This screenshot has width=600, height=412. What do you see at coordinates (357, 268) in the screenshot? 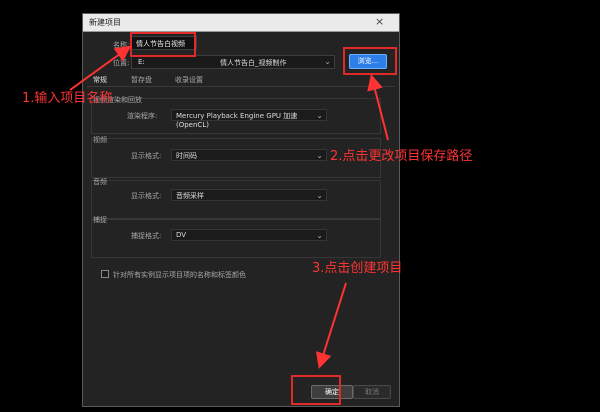
I see `annotation-step3: 3.点击创建项目` at bounding box center [357, 268].